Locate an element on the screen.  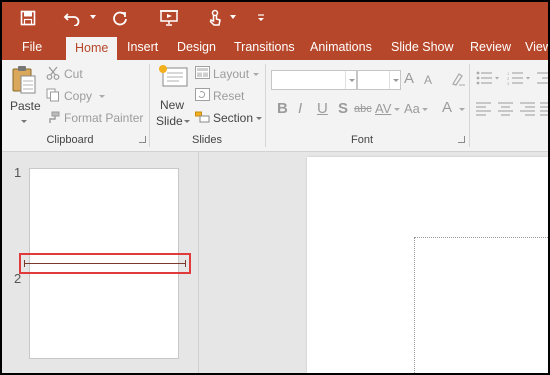
new-slide-button: Slide is located at coordinates (169, 121).